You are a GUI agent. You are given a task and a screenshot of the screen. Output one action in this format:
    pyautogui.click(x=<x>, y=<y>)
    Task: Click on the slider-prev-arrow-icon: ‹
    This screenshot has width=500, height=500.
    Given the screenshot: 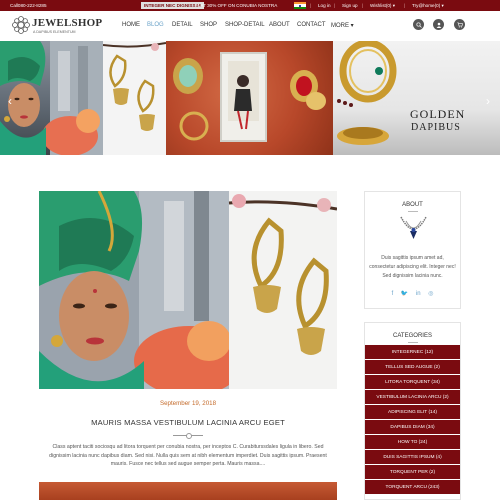 What is the action you would take?
    pyautogui.click(x=10, y=101)
    